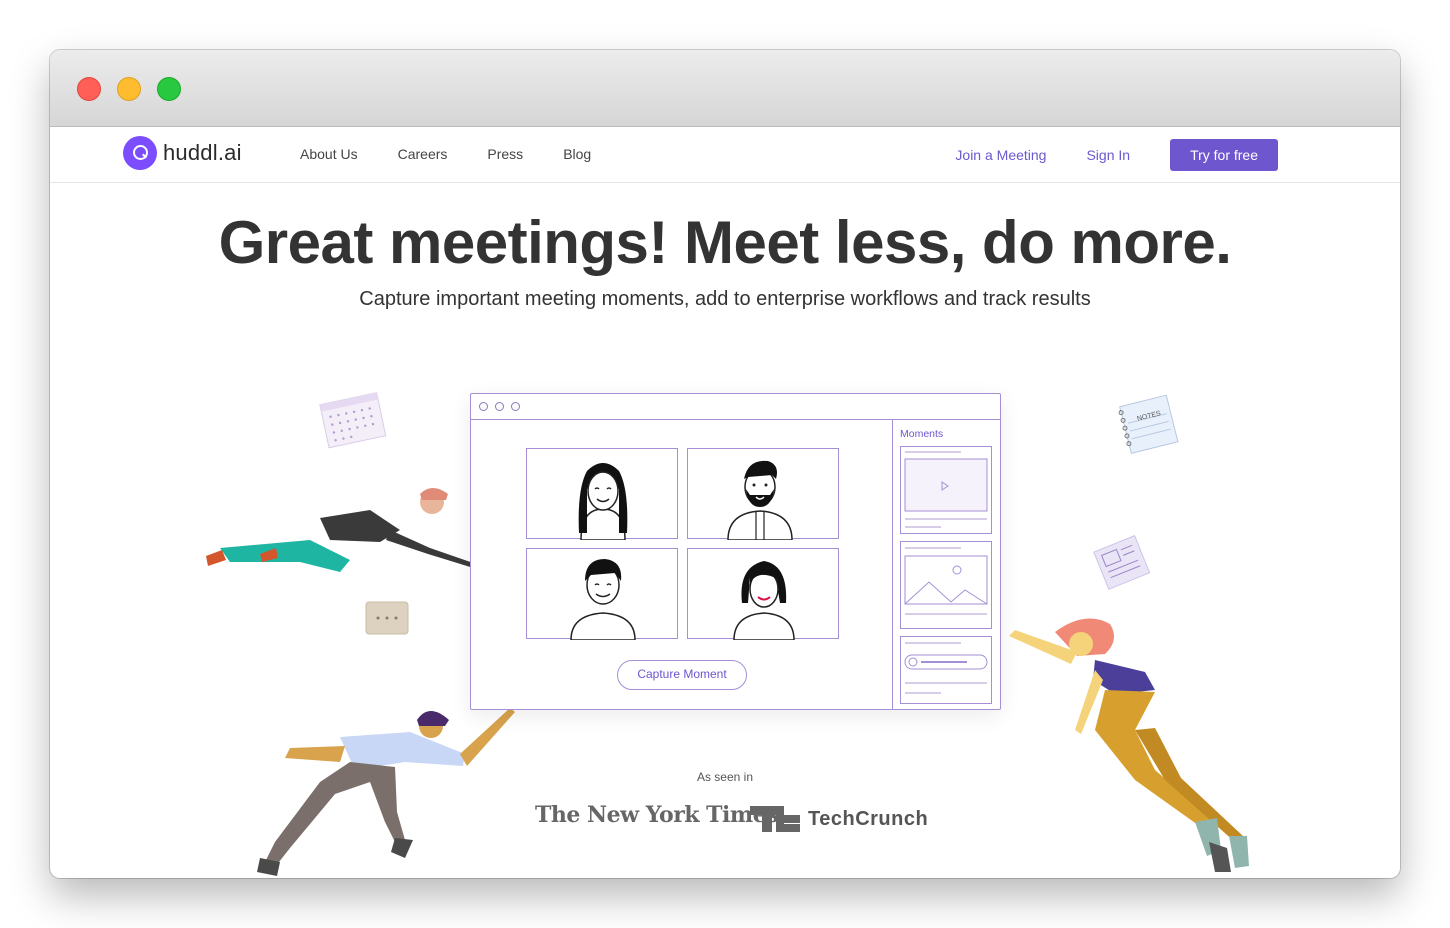 This screenshot has height=928, width=1450. I want to click on header-actions: Join a Meeting Sign In Try for free, so click(1116, 155).